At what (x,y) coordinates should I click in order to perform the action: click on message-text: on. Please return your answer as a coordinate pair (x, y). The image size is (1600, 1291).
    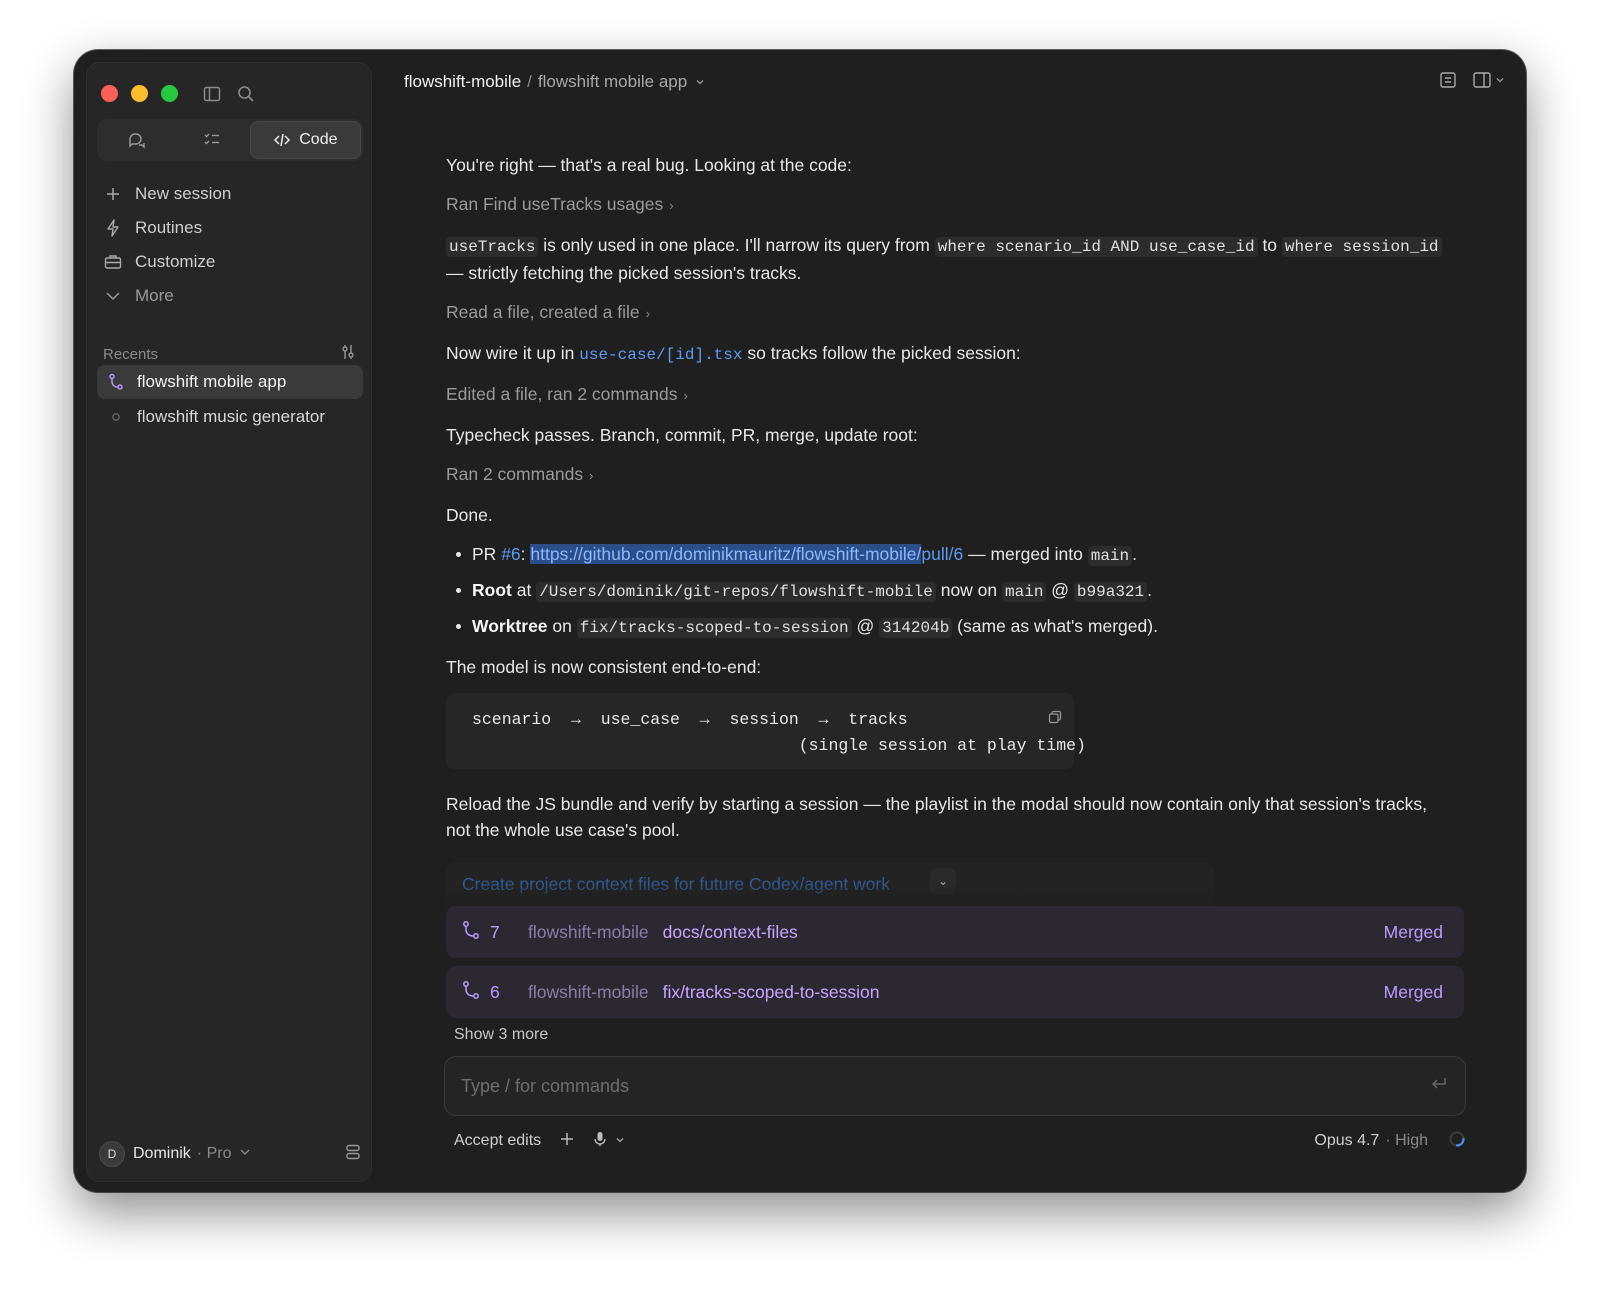
    Looking at the image, I should click on (562, 626).